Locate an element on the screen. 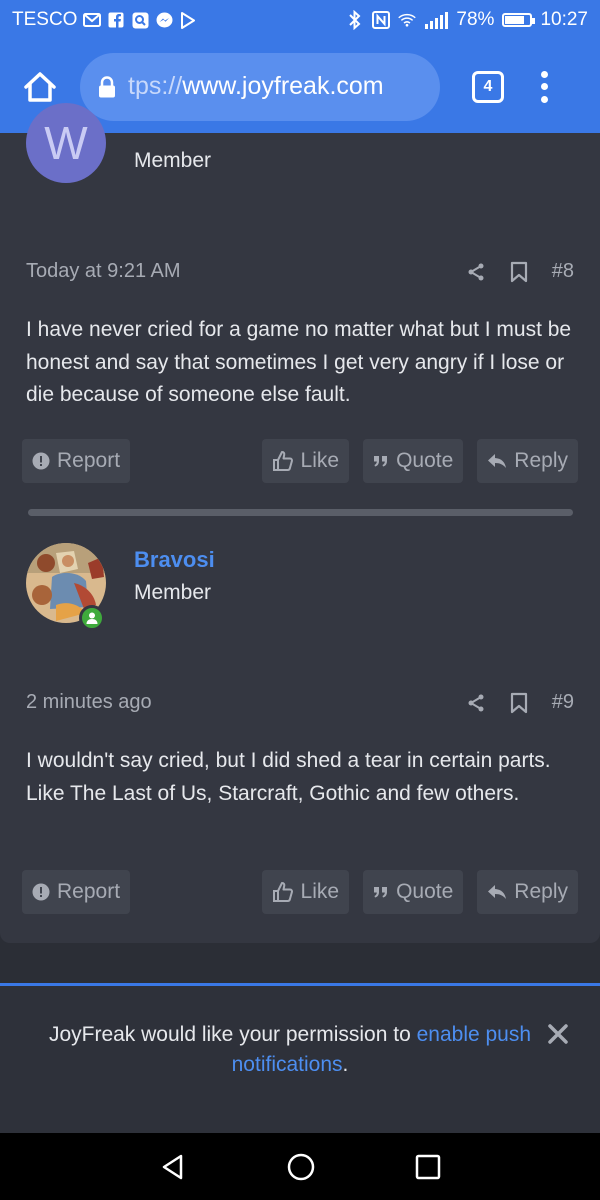  battery-icon is located at coordinates (519, 20).